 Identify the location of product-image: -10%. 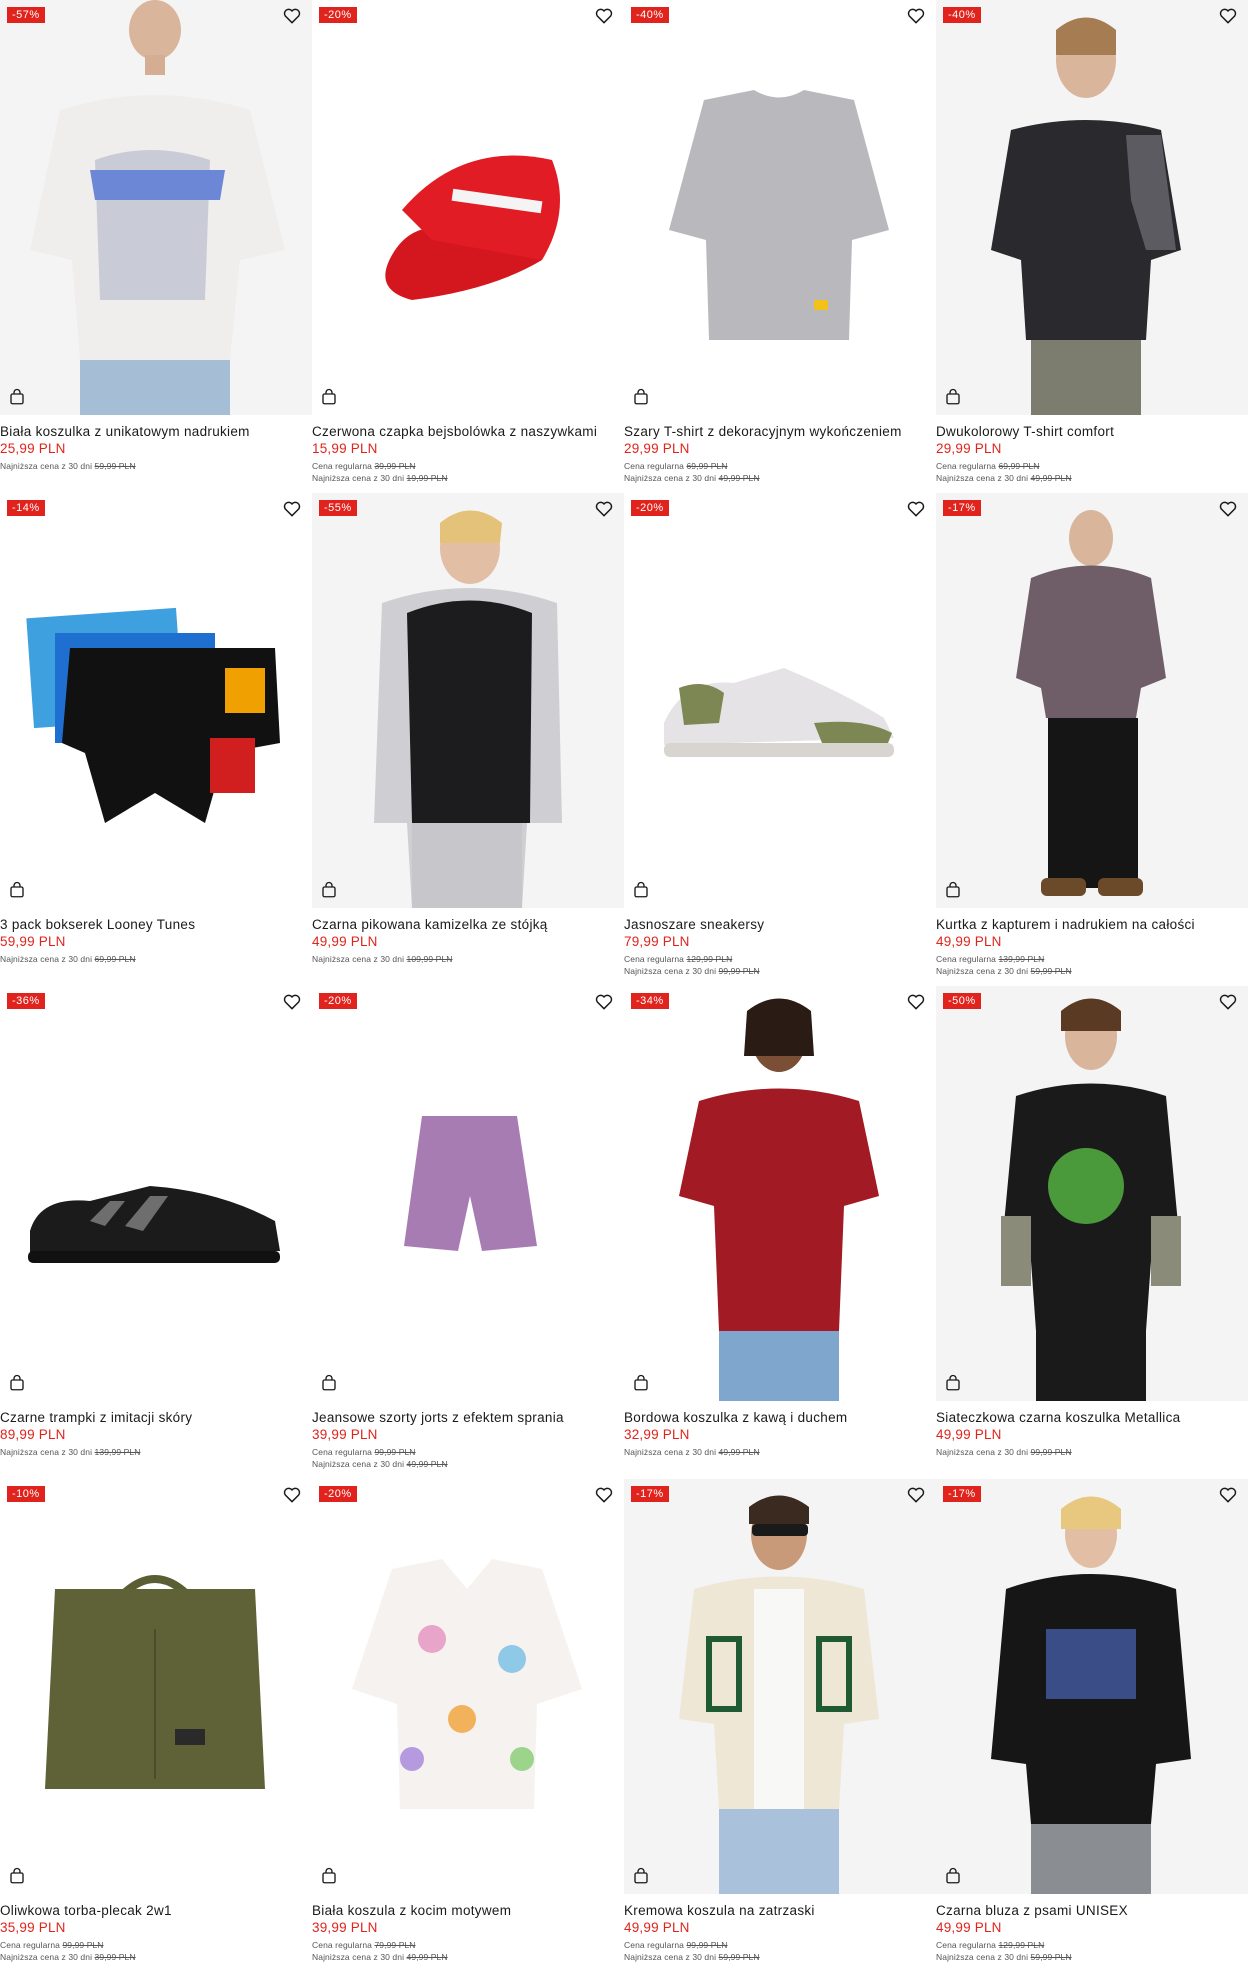
(156, 1686).